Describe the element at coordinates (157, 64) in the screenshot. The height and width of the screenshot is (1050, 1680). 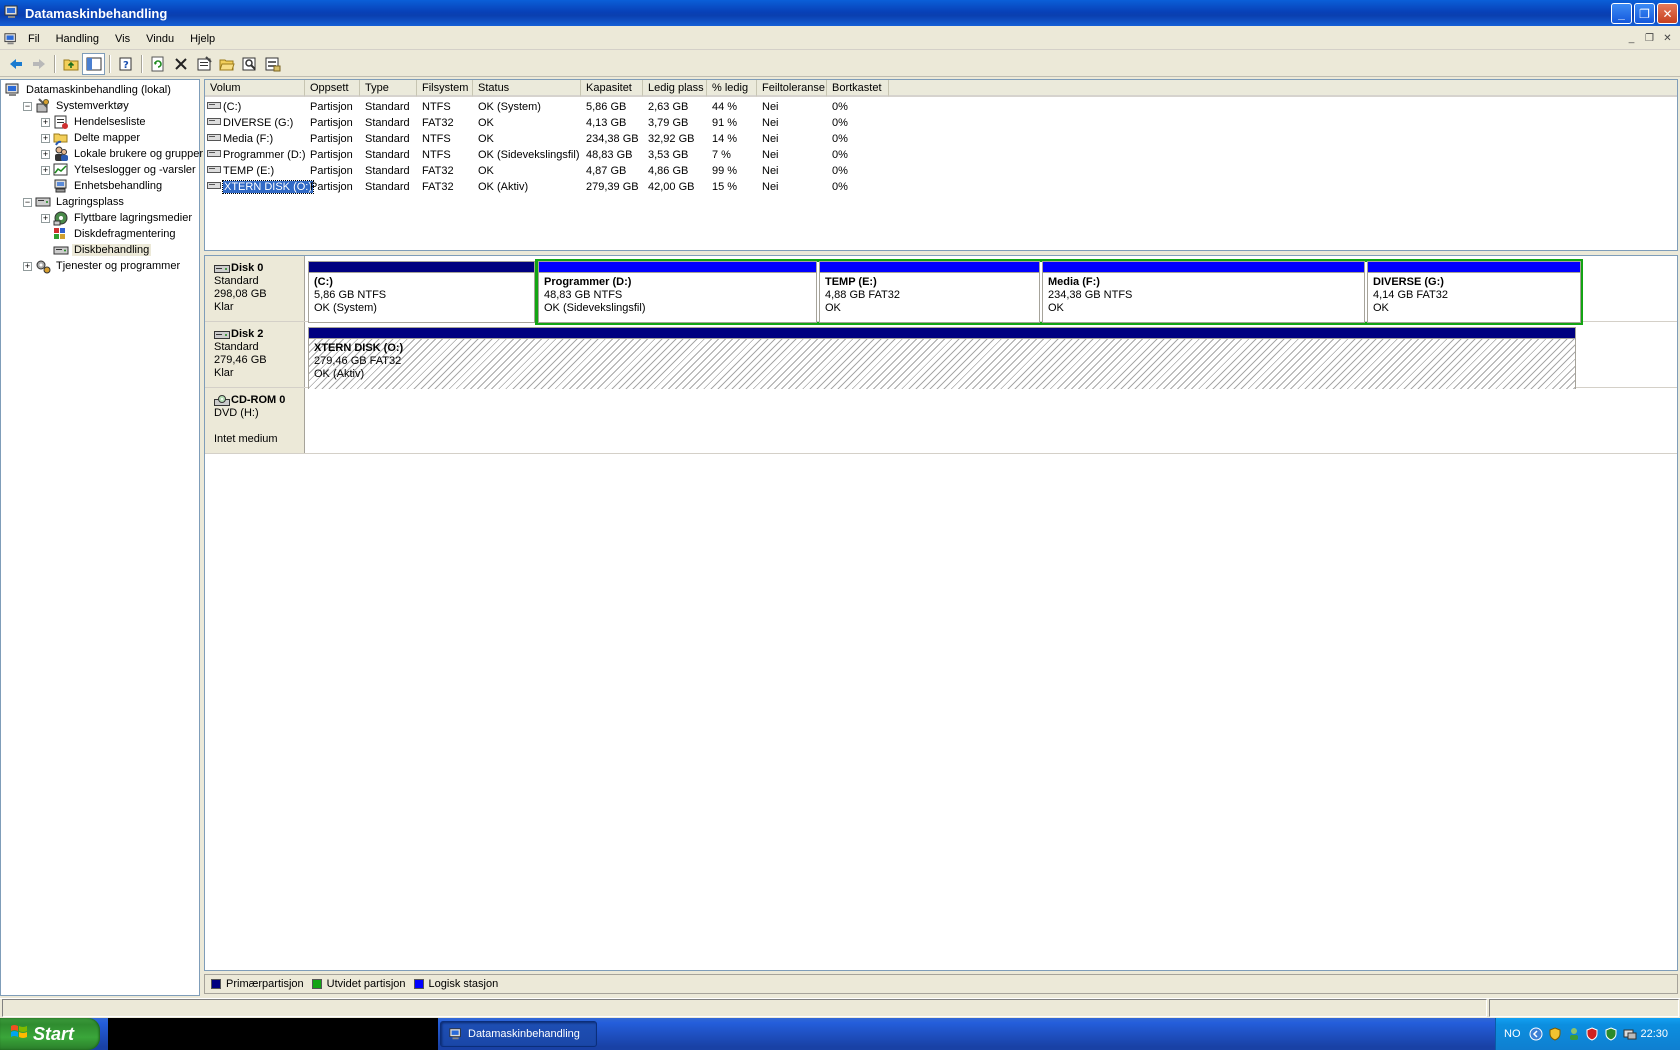
I see `refresh-button` at that location.